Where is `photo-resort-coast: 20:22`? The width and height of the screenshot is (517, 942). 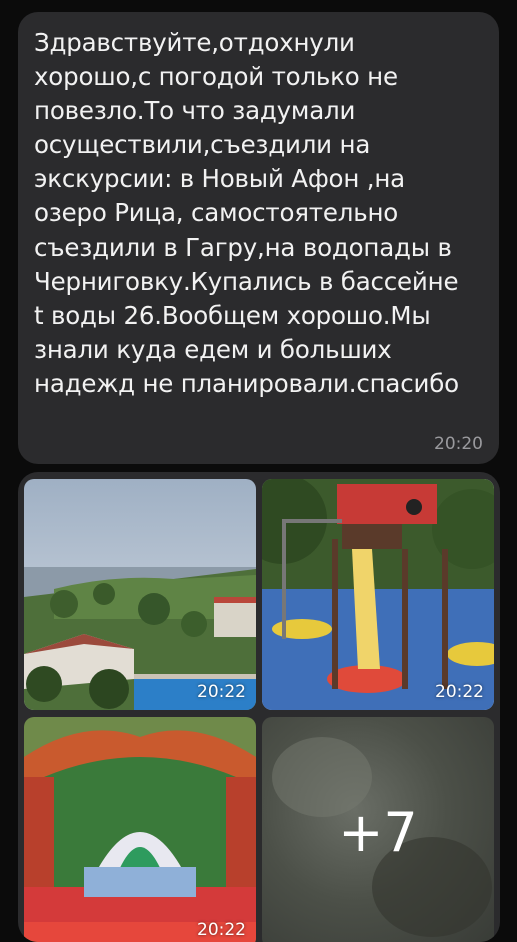
photo-resort-coast: 20:22 is located at coordinates (140, 594).